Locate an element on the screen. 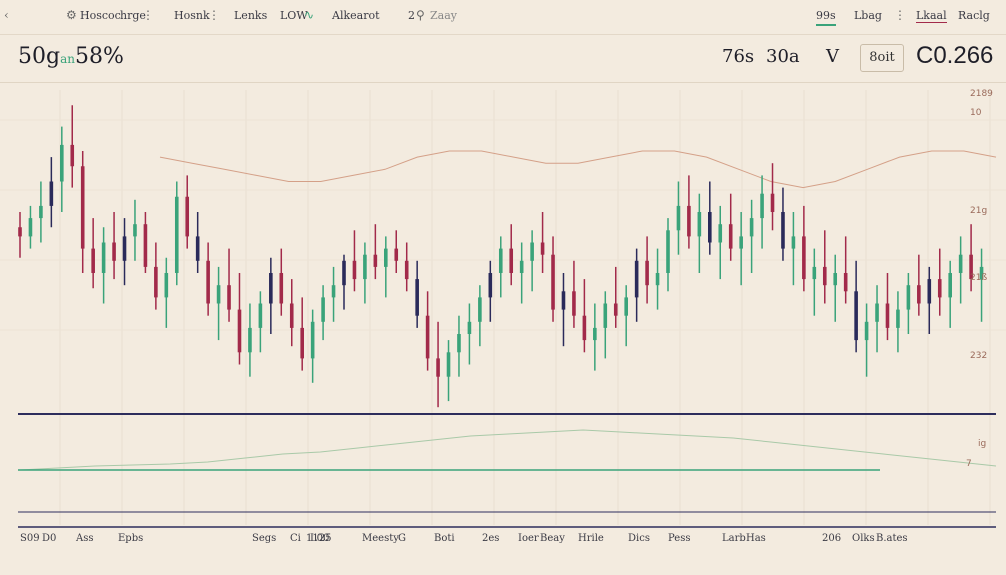 The height and width of the screenshot is (575, 1006). indicator-axis-label: 7 is located at coordinates (969, 464).